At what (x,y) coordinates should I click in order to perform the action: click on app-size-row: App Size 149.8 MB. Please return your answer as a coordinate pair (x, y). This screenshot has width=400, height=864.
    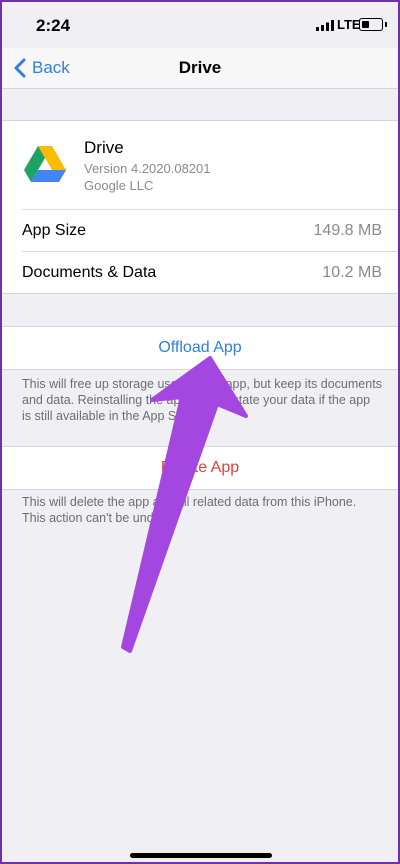
    Looking at the image, I should click on (210, 230).